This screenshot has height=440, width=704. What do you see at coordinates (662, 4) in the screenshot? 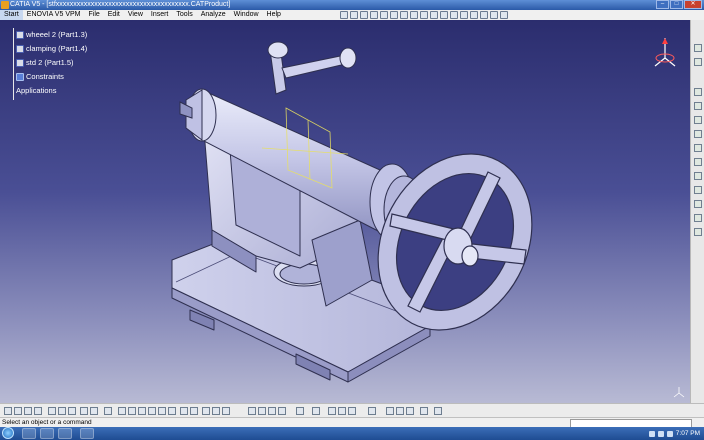
I see `minimize-button: –` at bounding box center [662, 4].